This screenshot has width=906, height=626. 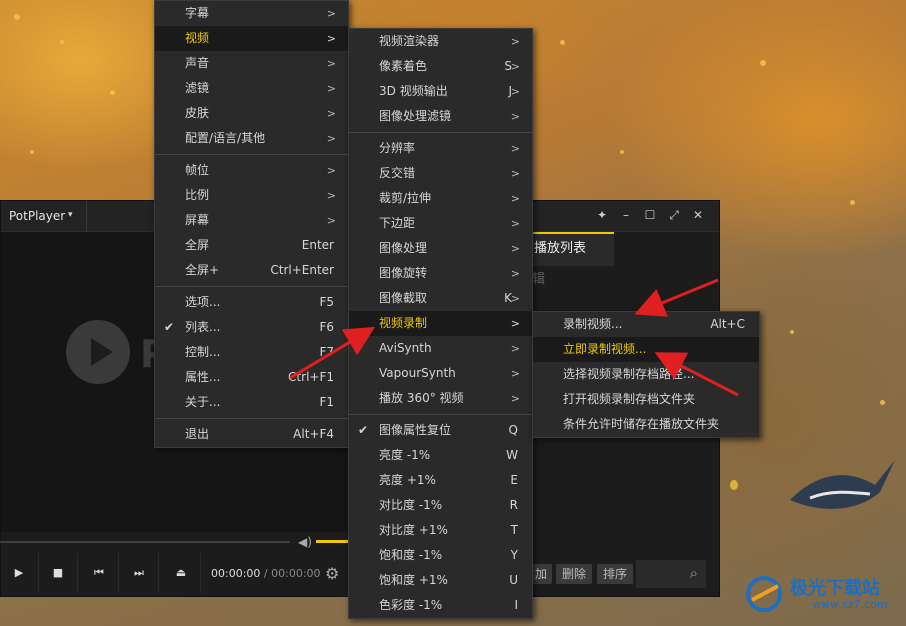 What do you see at coordinates (514, 337) in the screenshot?
I see `annotation-arrows` at bounding box center [514, 337].